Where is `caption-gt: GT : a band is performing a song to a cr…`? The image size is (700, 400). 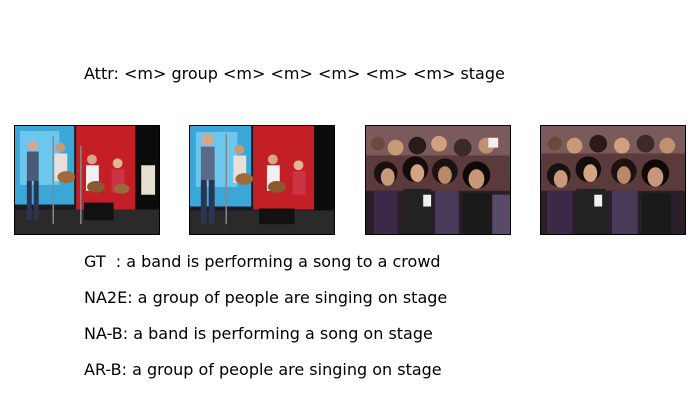
caption-gt: GT : a band is performing a song to a cr… is located at coordinates (262, 261).